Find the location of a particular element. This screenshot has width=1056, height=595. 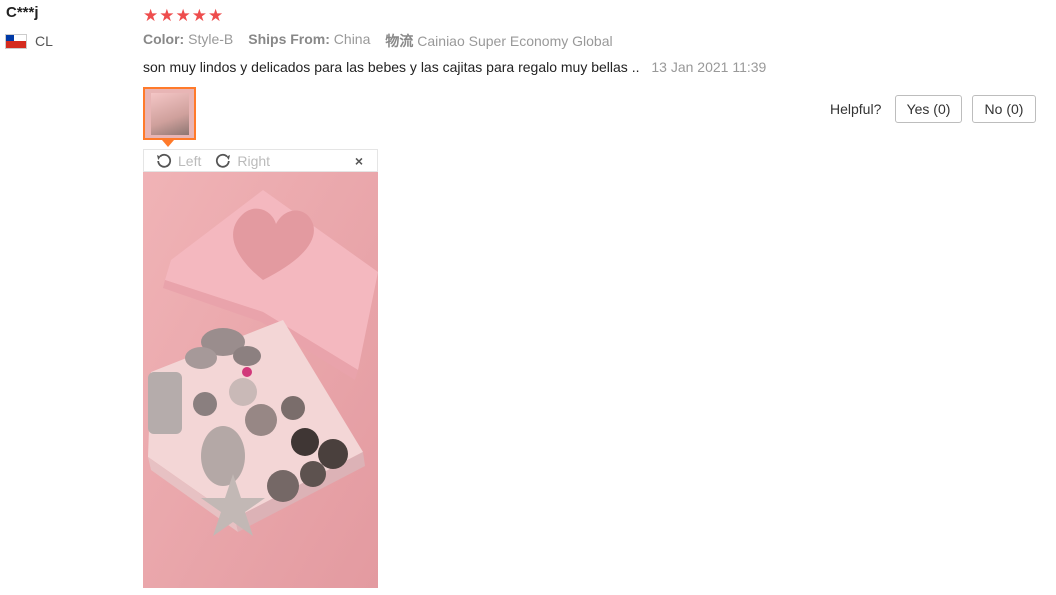

ships-from-attribute: Ships From: China is located at coordinates (309, 41).